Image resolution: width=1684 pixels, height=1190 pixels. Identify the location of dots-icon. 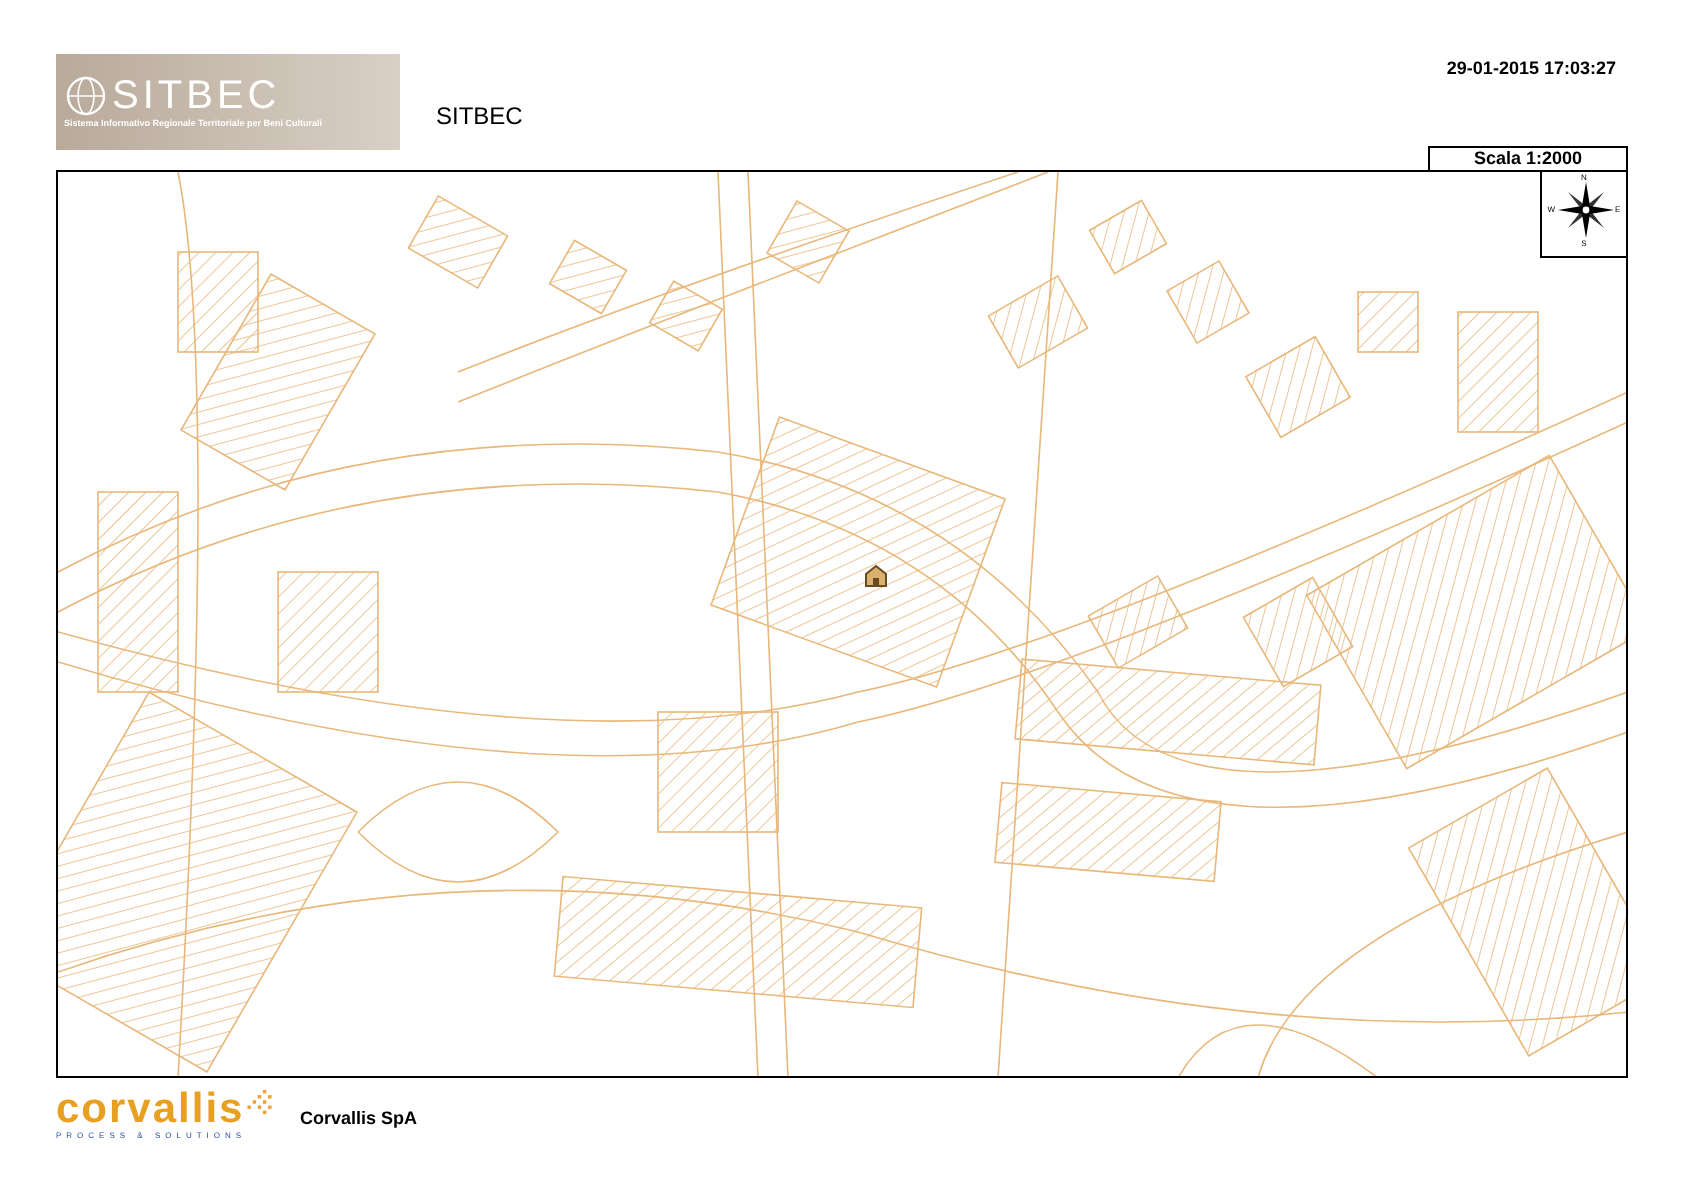
(258, 1102).